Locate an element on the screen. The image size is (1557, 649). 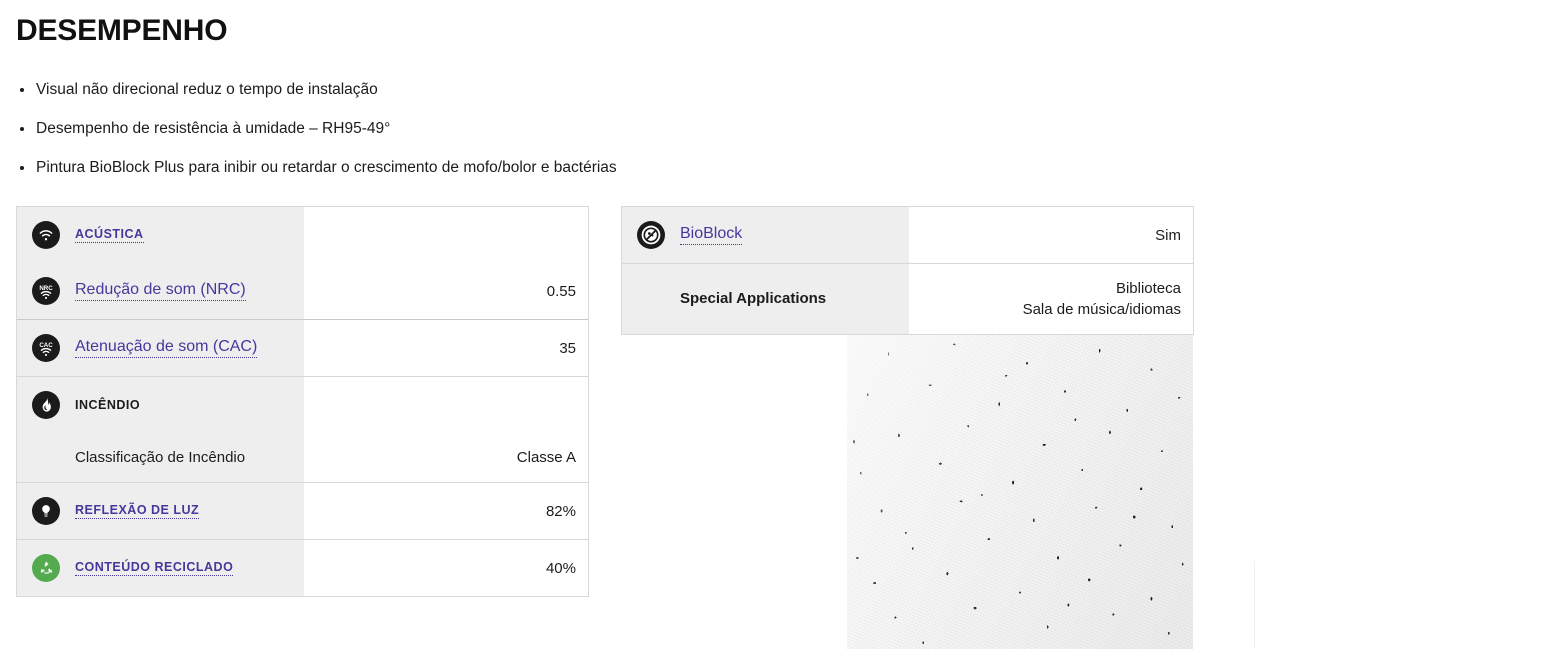
recycle-icon is located at coordinates (46, 568).